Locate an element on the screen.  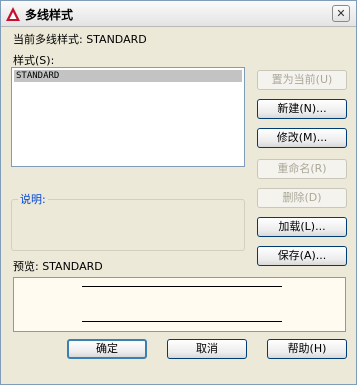
preview-panel is located at coordinates (179, 304).